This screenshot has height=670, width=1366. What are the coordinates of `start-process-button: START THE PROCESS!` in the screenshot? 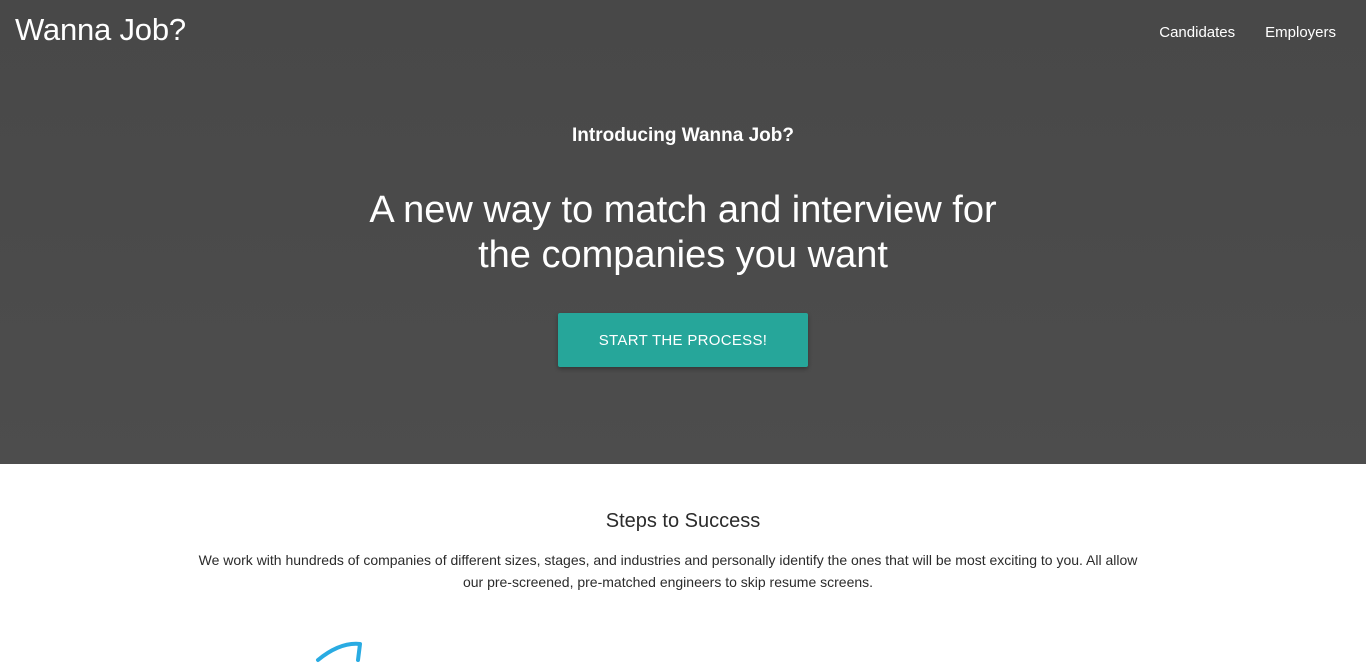 It's located at (683, 340).